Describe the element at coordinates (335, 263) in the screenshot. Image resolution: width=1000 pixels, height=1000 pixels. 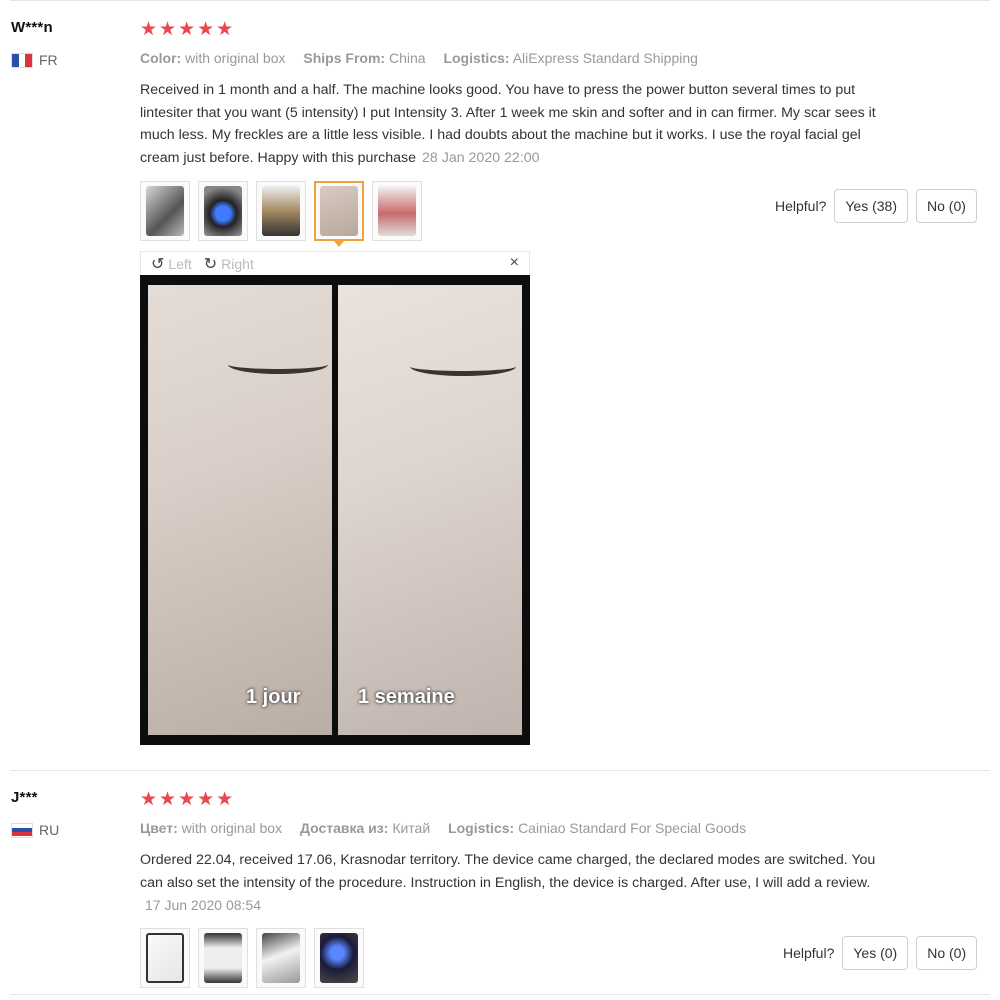
I see `viewer-toolbar: ↺ Left ↻ Right ×` at that location.